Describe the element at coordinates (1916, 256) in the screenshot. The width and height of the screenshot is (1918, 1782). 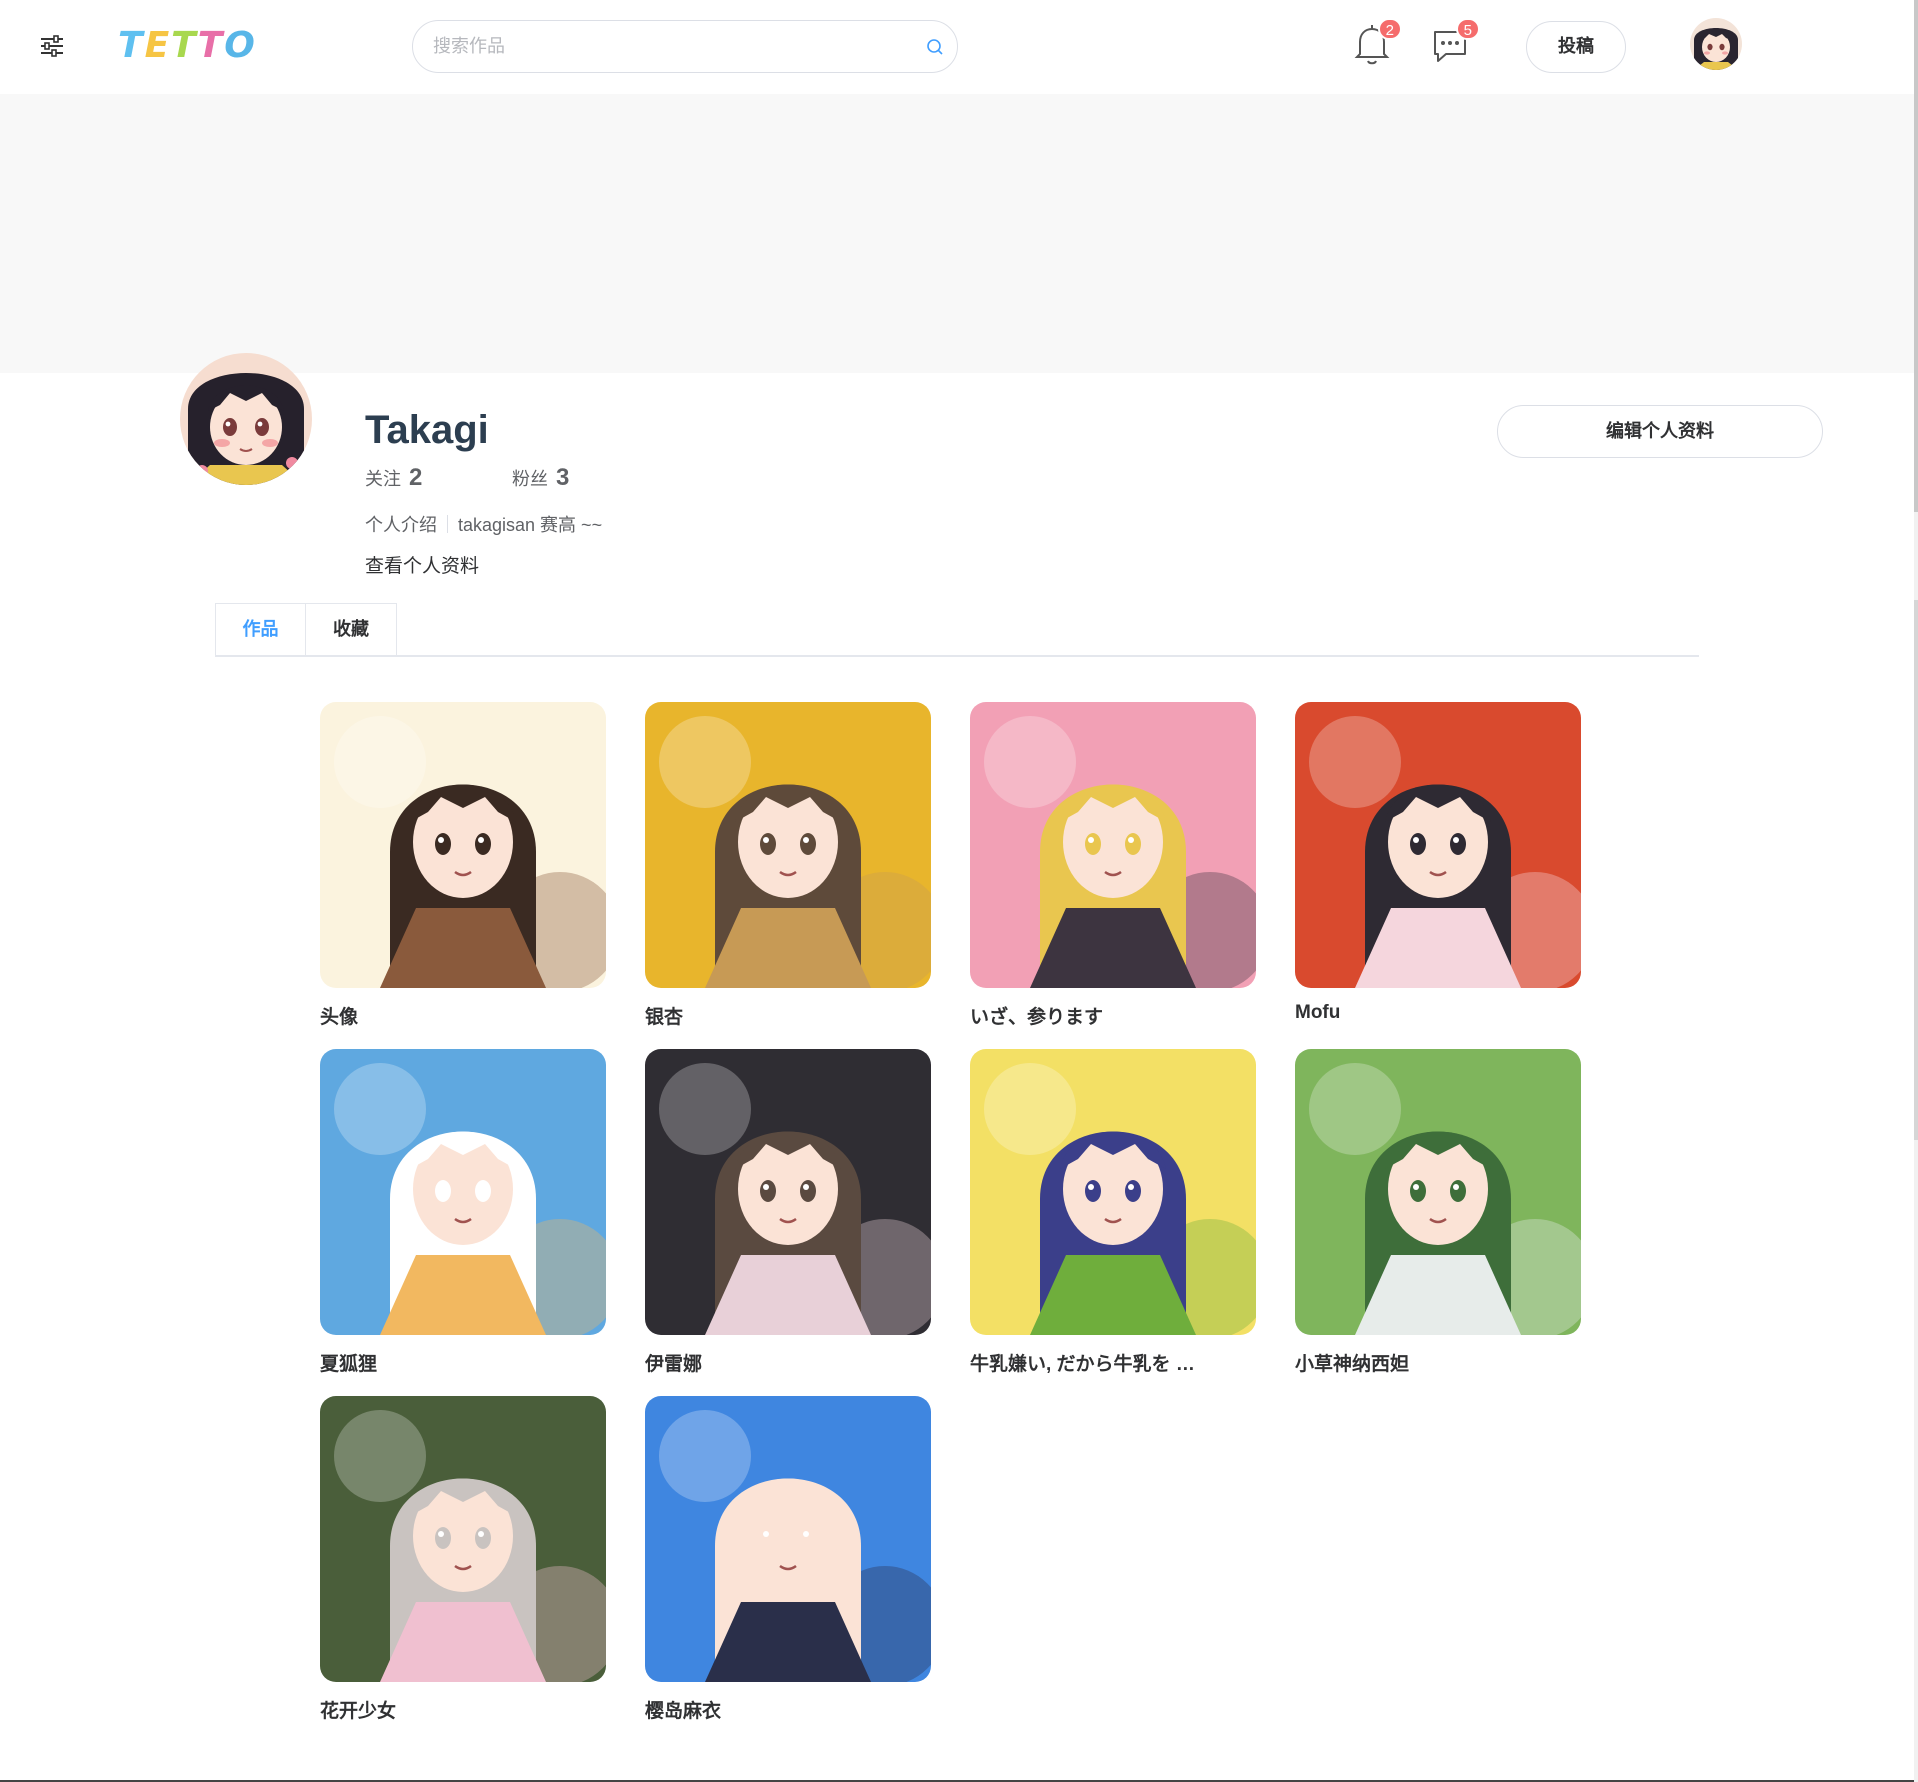
I see `scrollbar-thumb` at that location.